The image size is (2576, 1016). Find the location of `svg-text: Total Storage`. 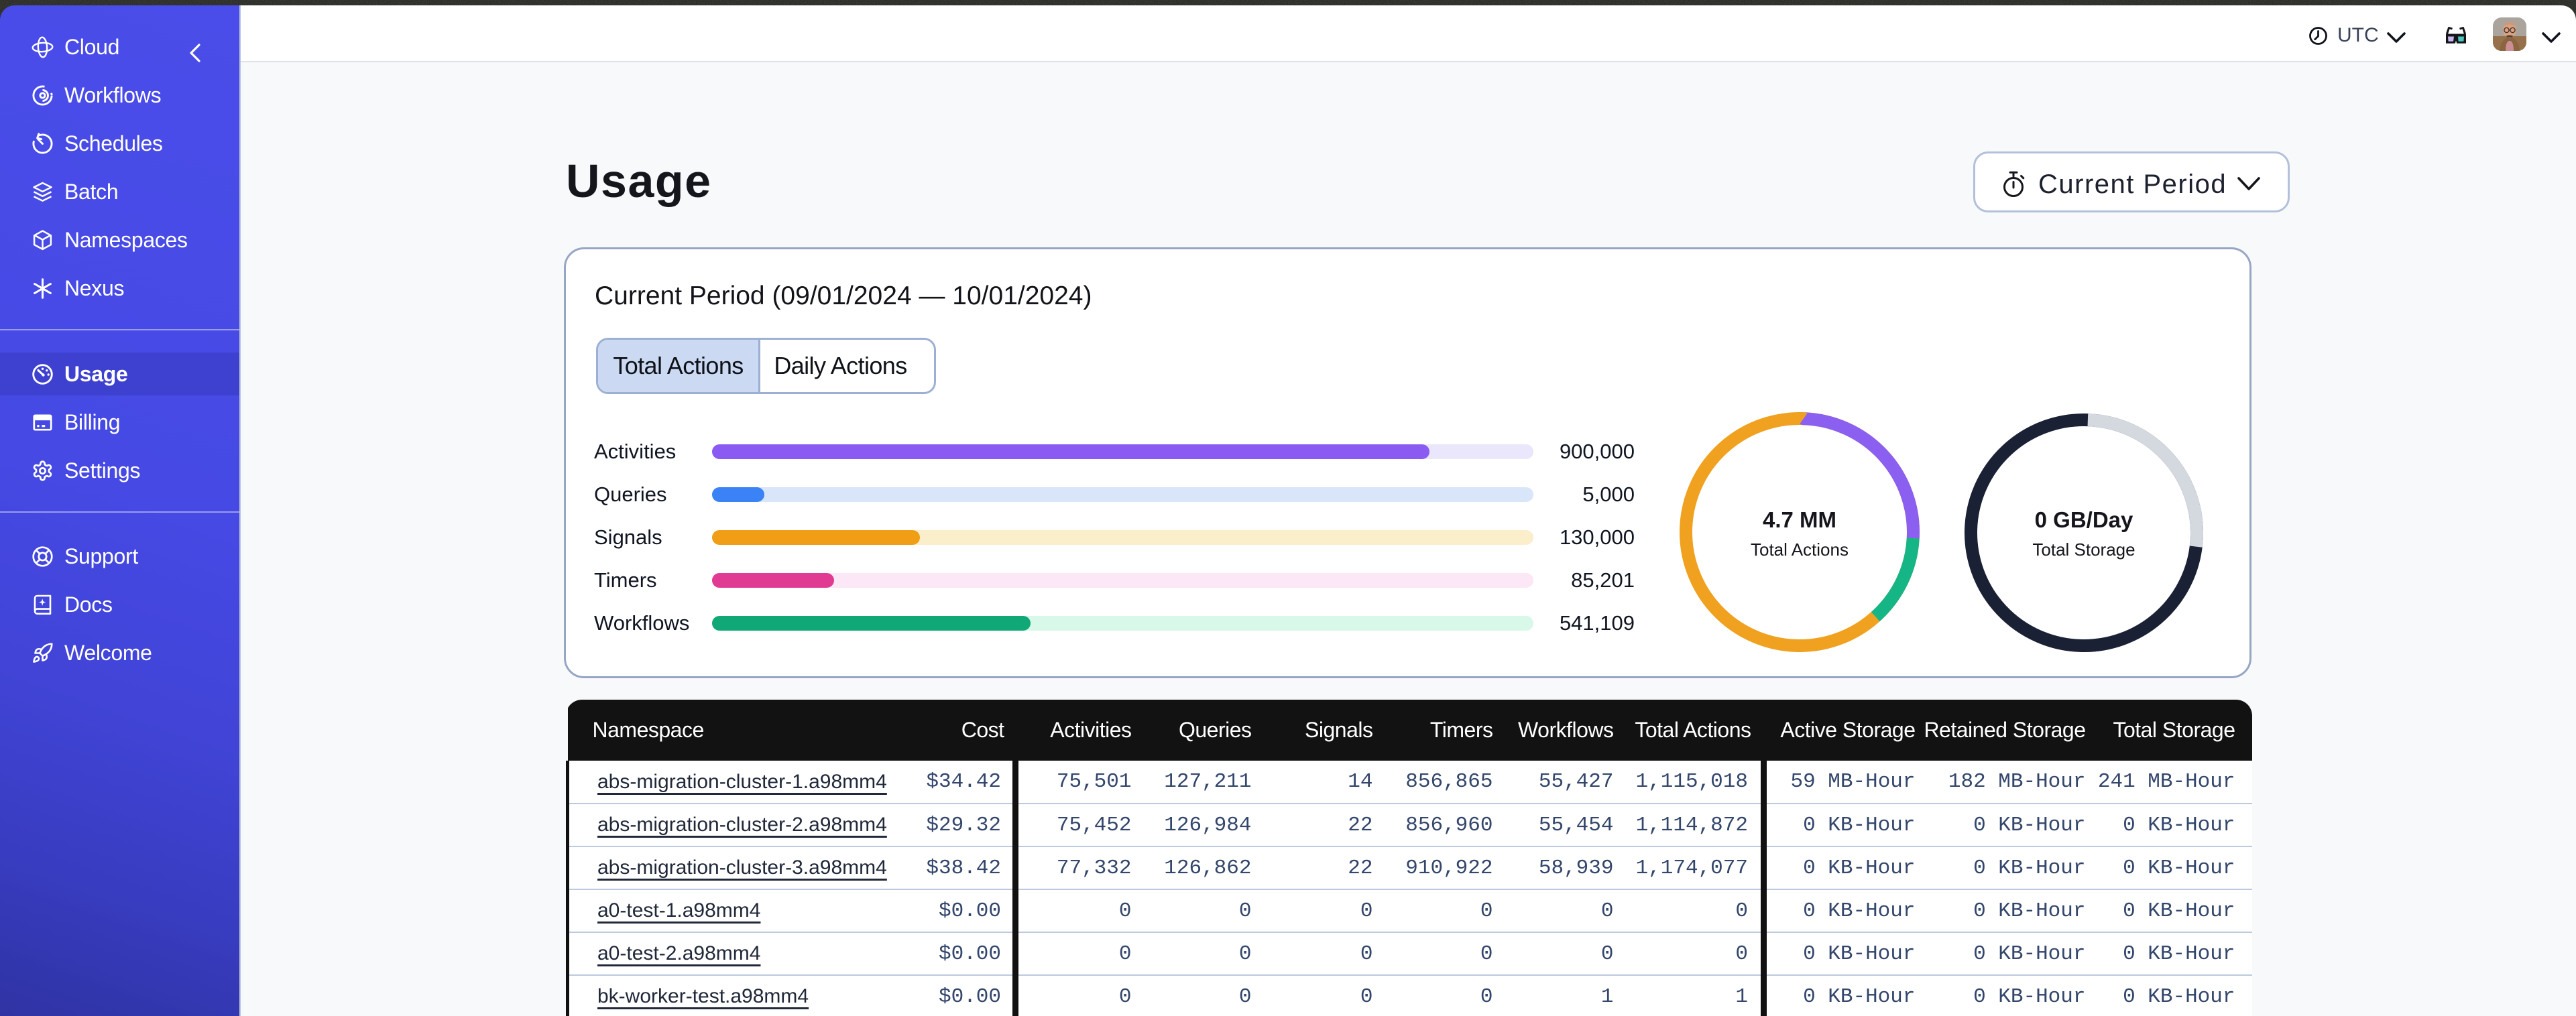

svg-text: Total Storage is located at coordinates (2083, 549).